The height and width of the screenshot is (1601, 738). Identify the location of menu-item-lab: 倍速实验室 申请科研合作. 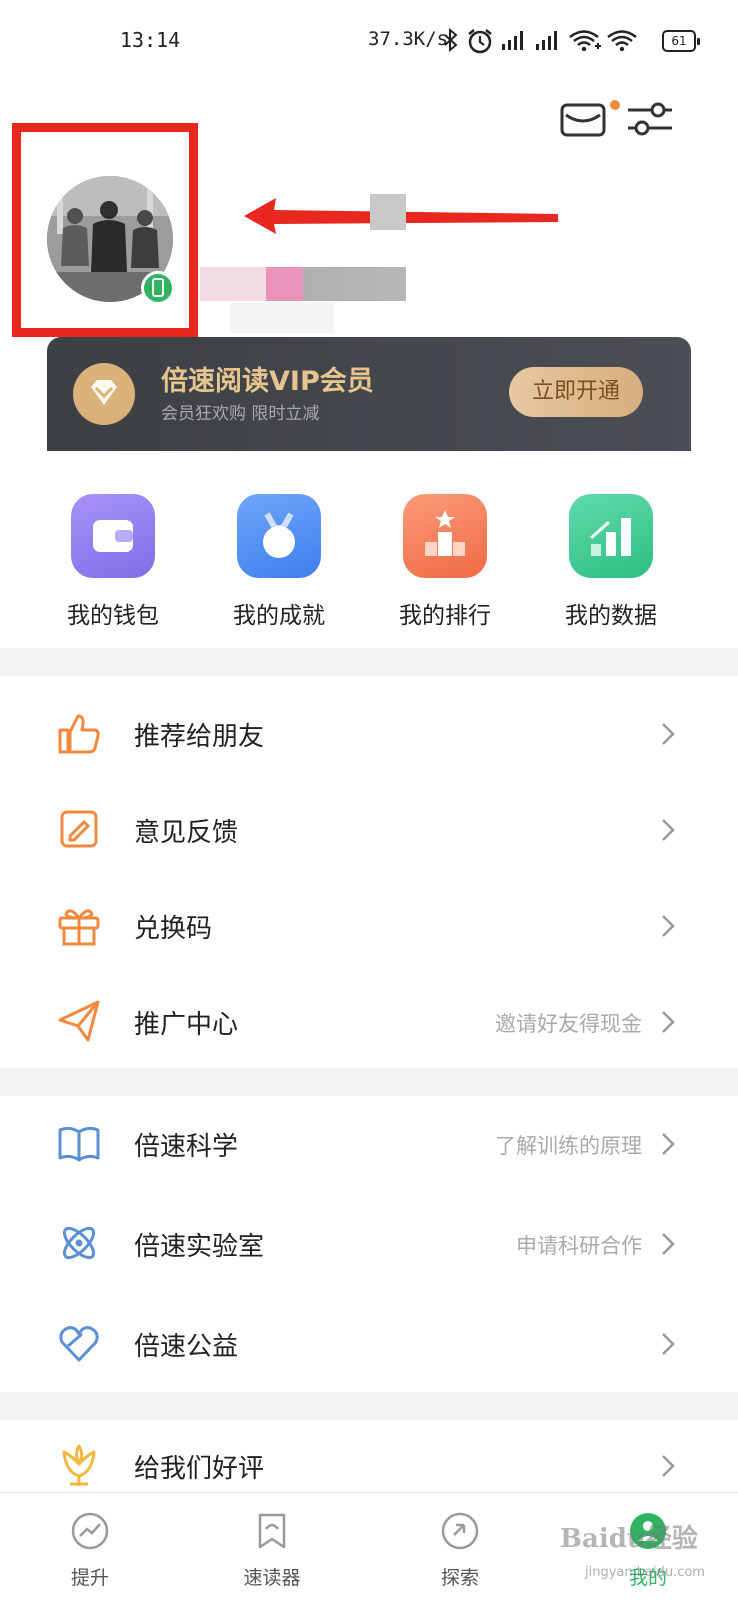
(369, 1244).